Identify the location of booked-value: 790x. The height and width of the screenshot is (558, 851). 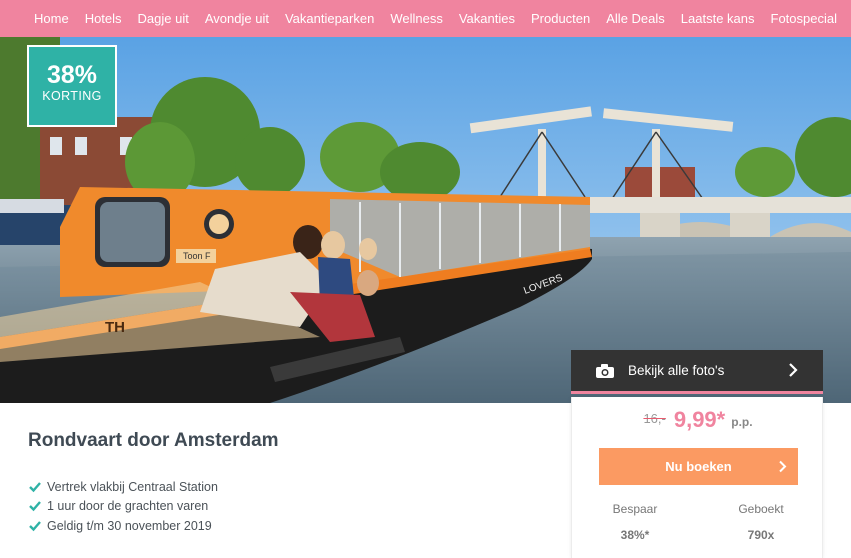
(761, 535).